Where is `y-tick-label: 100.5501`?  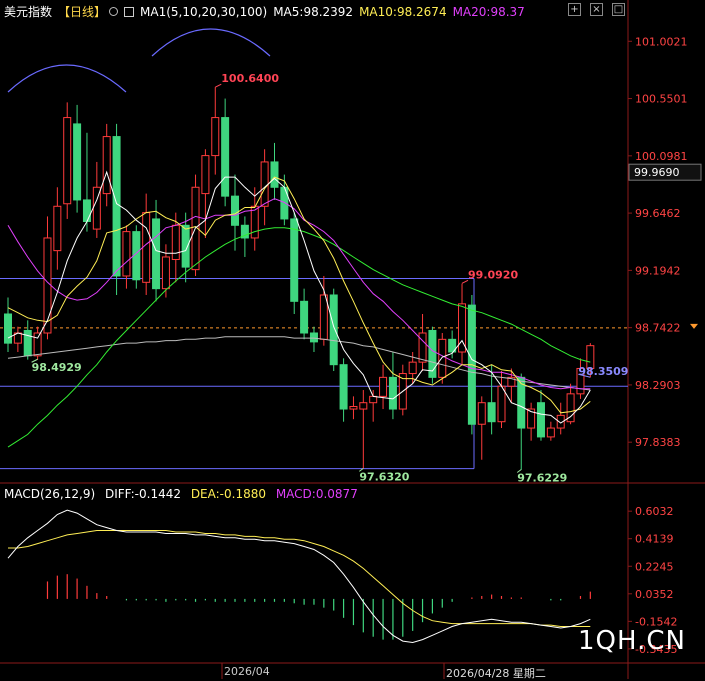 y-tick-label: 100.5501 is located at coordinates (661, 99).